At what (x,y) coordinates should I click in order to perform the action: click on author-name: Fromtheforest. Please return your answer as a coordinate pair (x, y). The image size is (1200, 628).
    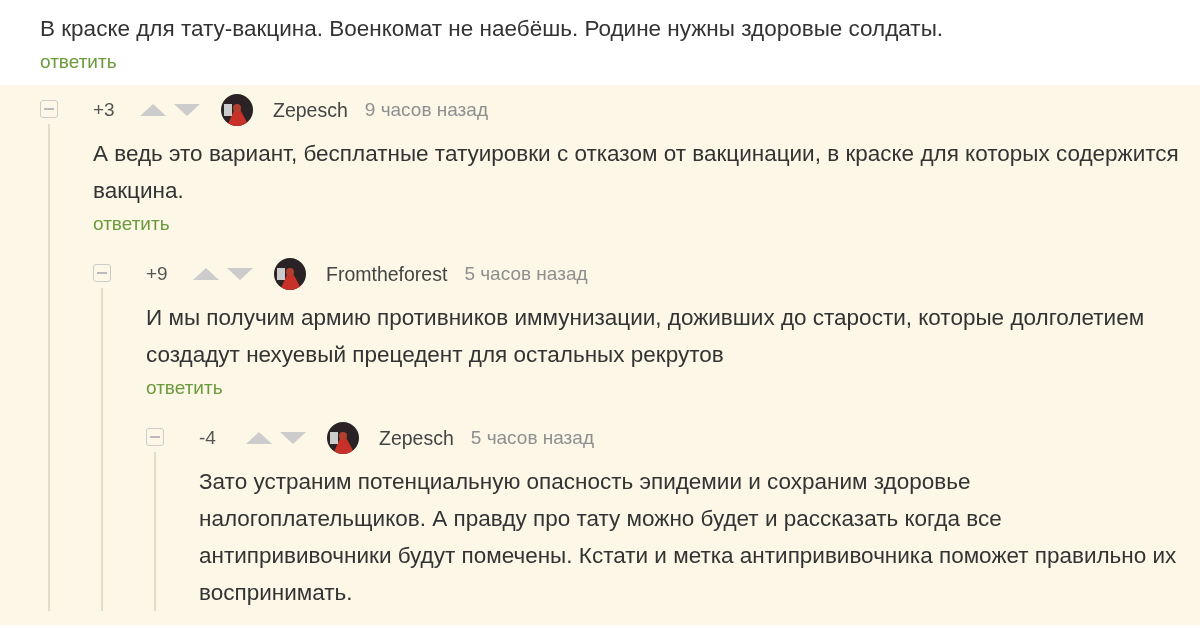
    Looking at the image, I should click on (387, 274).